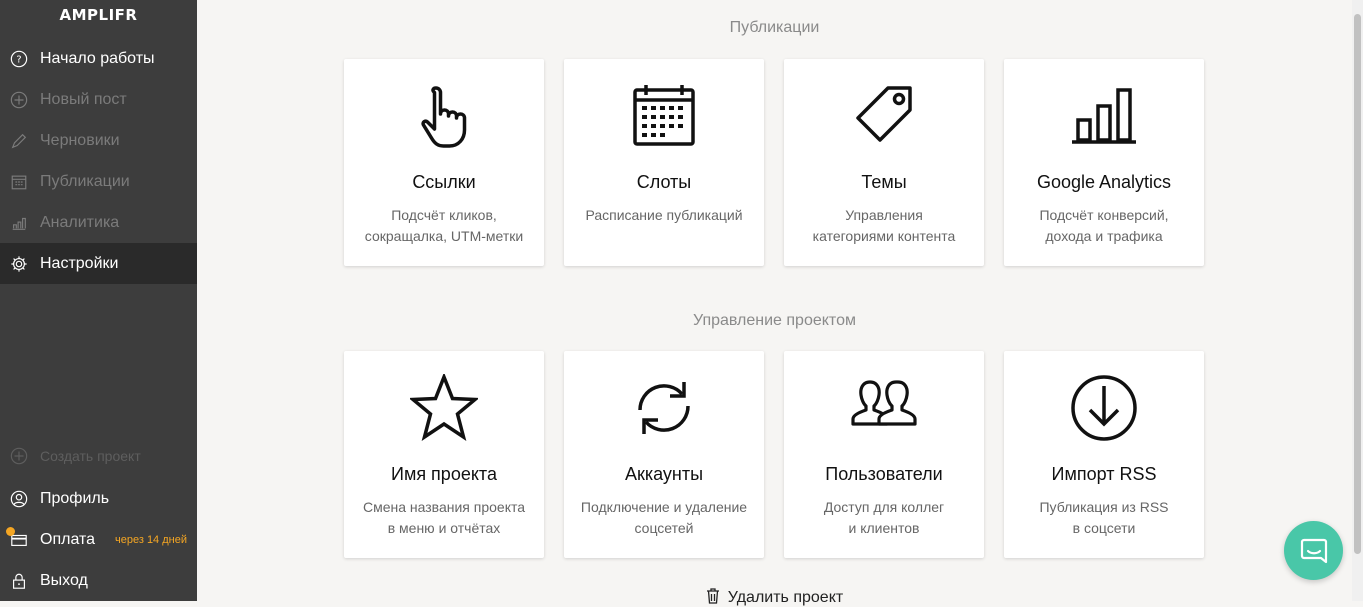 This screenshot has height=607, width=1363. Describe the element at coordinates (444, 408) in the screenshot. I see `star-icon` at that location.